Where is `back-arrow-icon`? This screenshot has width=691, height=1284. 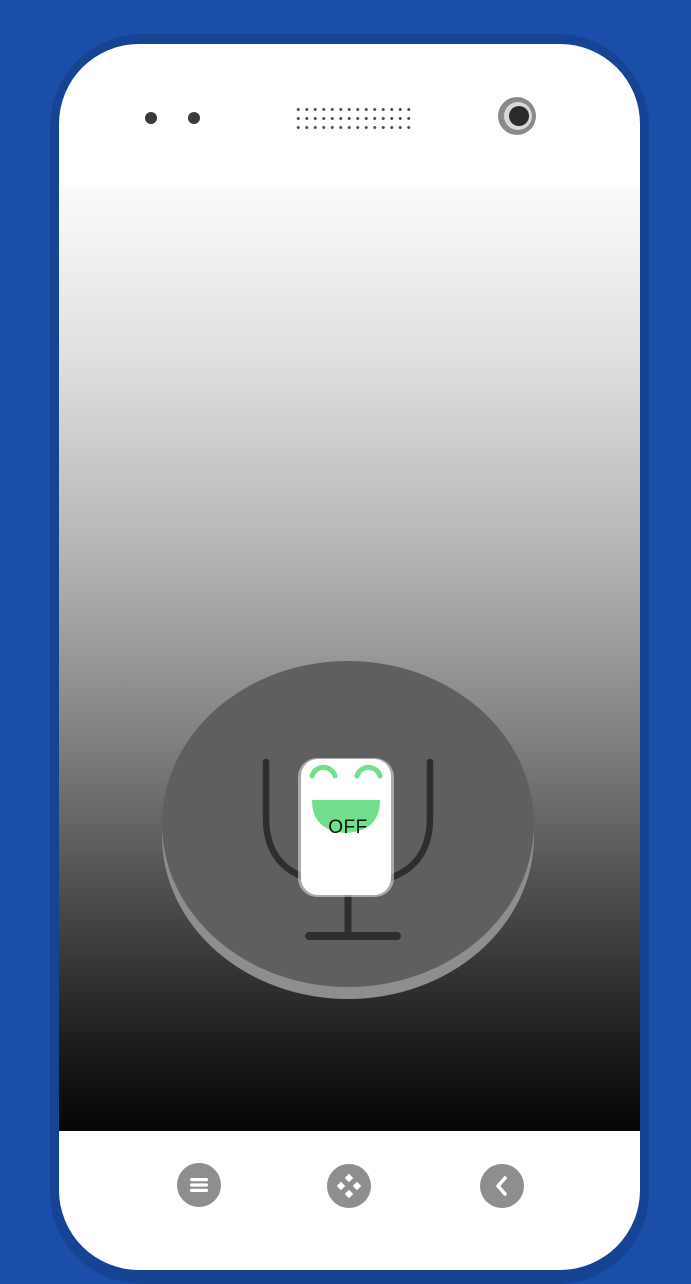
back-arrow-icon is located at coordinates (501, 1186).